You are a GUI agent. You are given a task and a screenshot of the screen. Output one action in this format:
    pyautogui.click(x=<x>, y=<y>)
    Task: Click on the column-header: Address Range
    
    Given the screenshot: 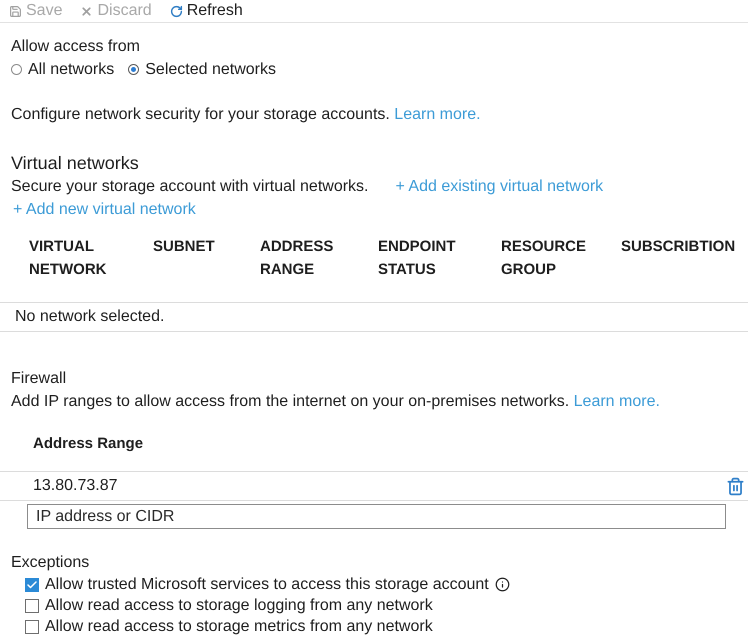 What is the action you would take?
    pyautogui.click(x=88, y=444)
    